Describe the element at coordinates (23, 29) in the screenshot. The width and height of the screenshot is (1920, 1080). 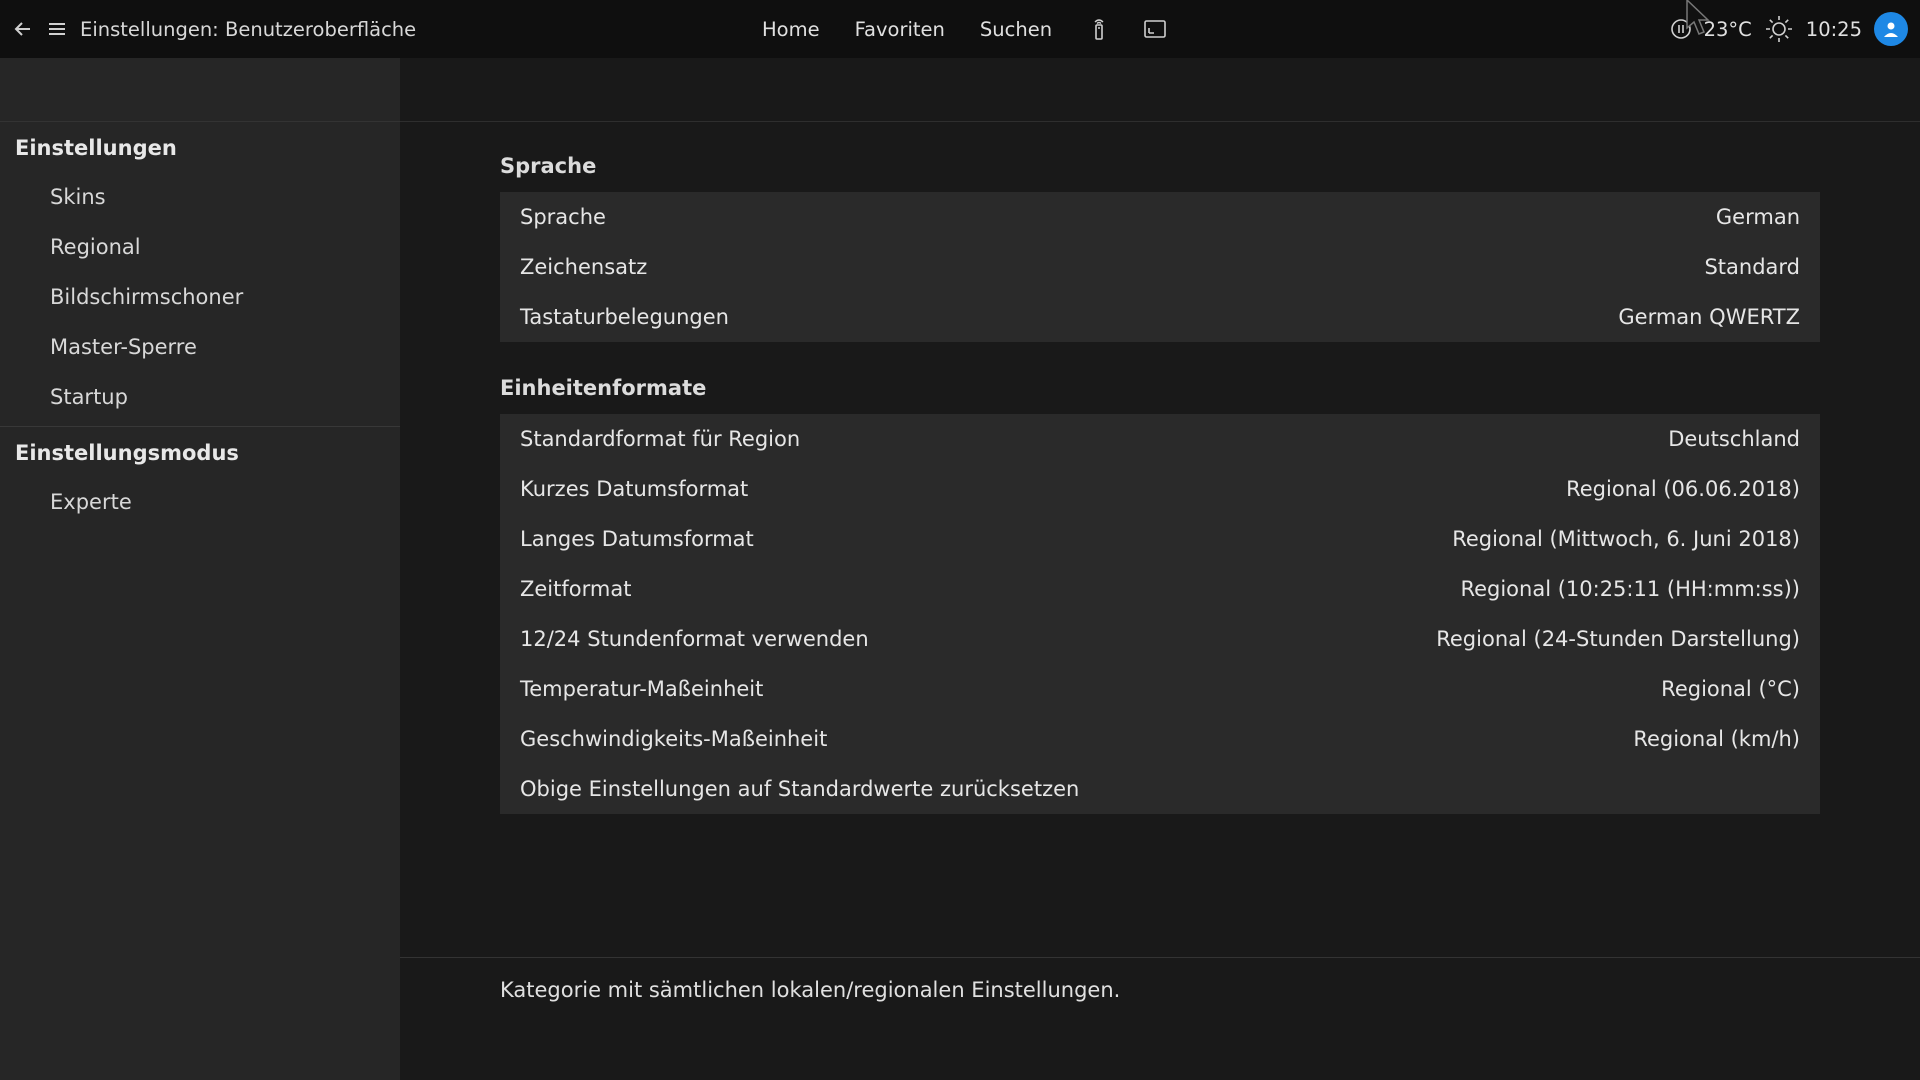
I see `back-arrow-icon` at that location.